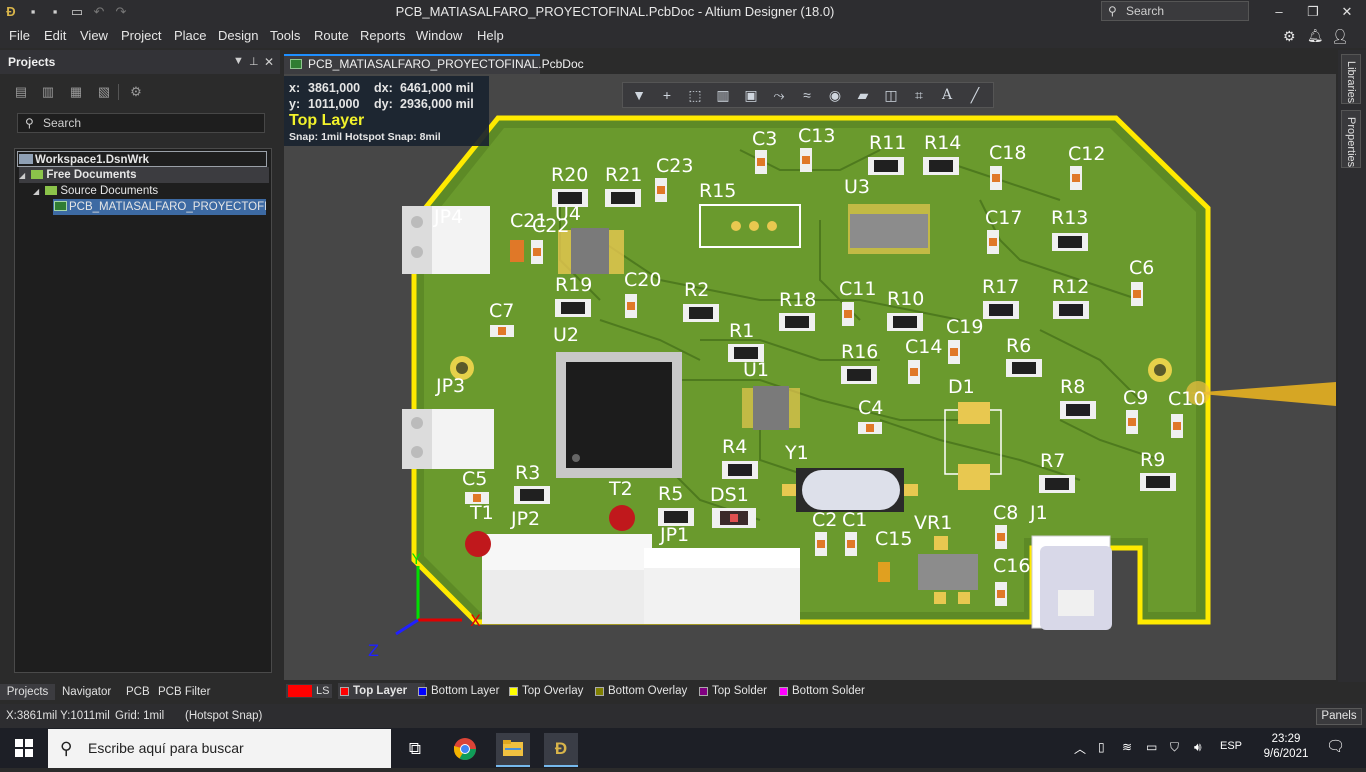  What do you see at coordinates (331, 35) in the screenshot?
I see `menu-route: Route` at bounding box center [331, 35].